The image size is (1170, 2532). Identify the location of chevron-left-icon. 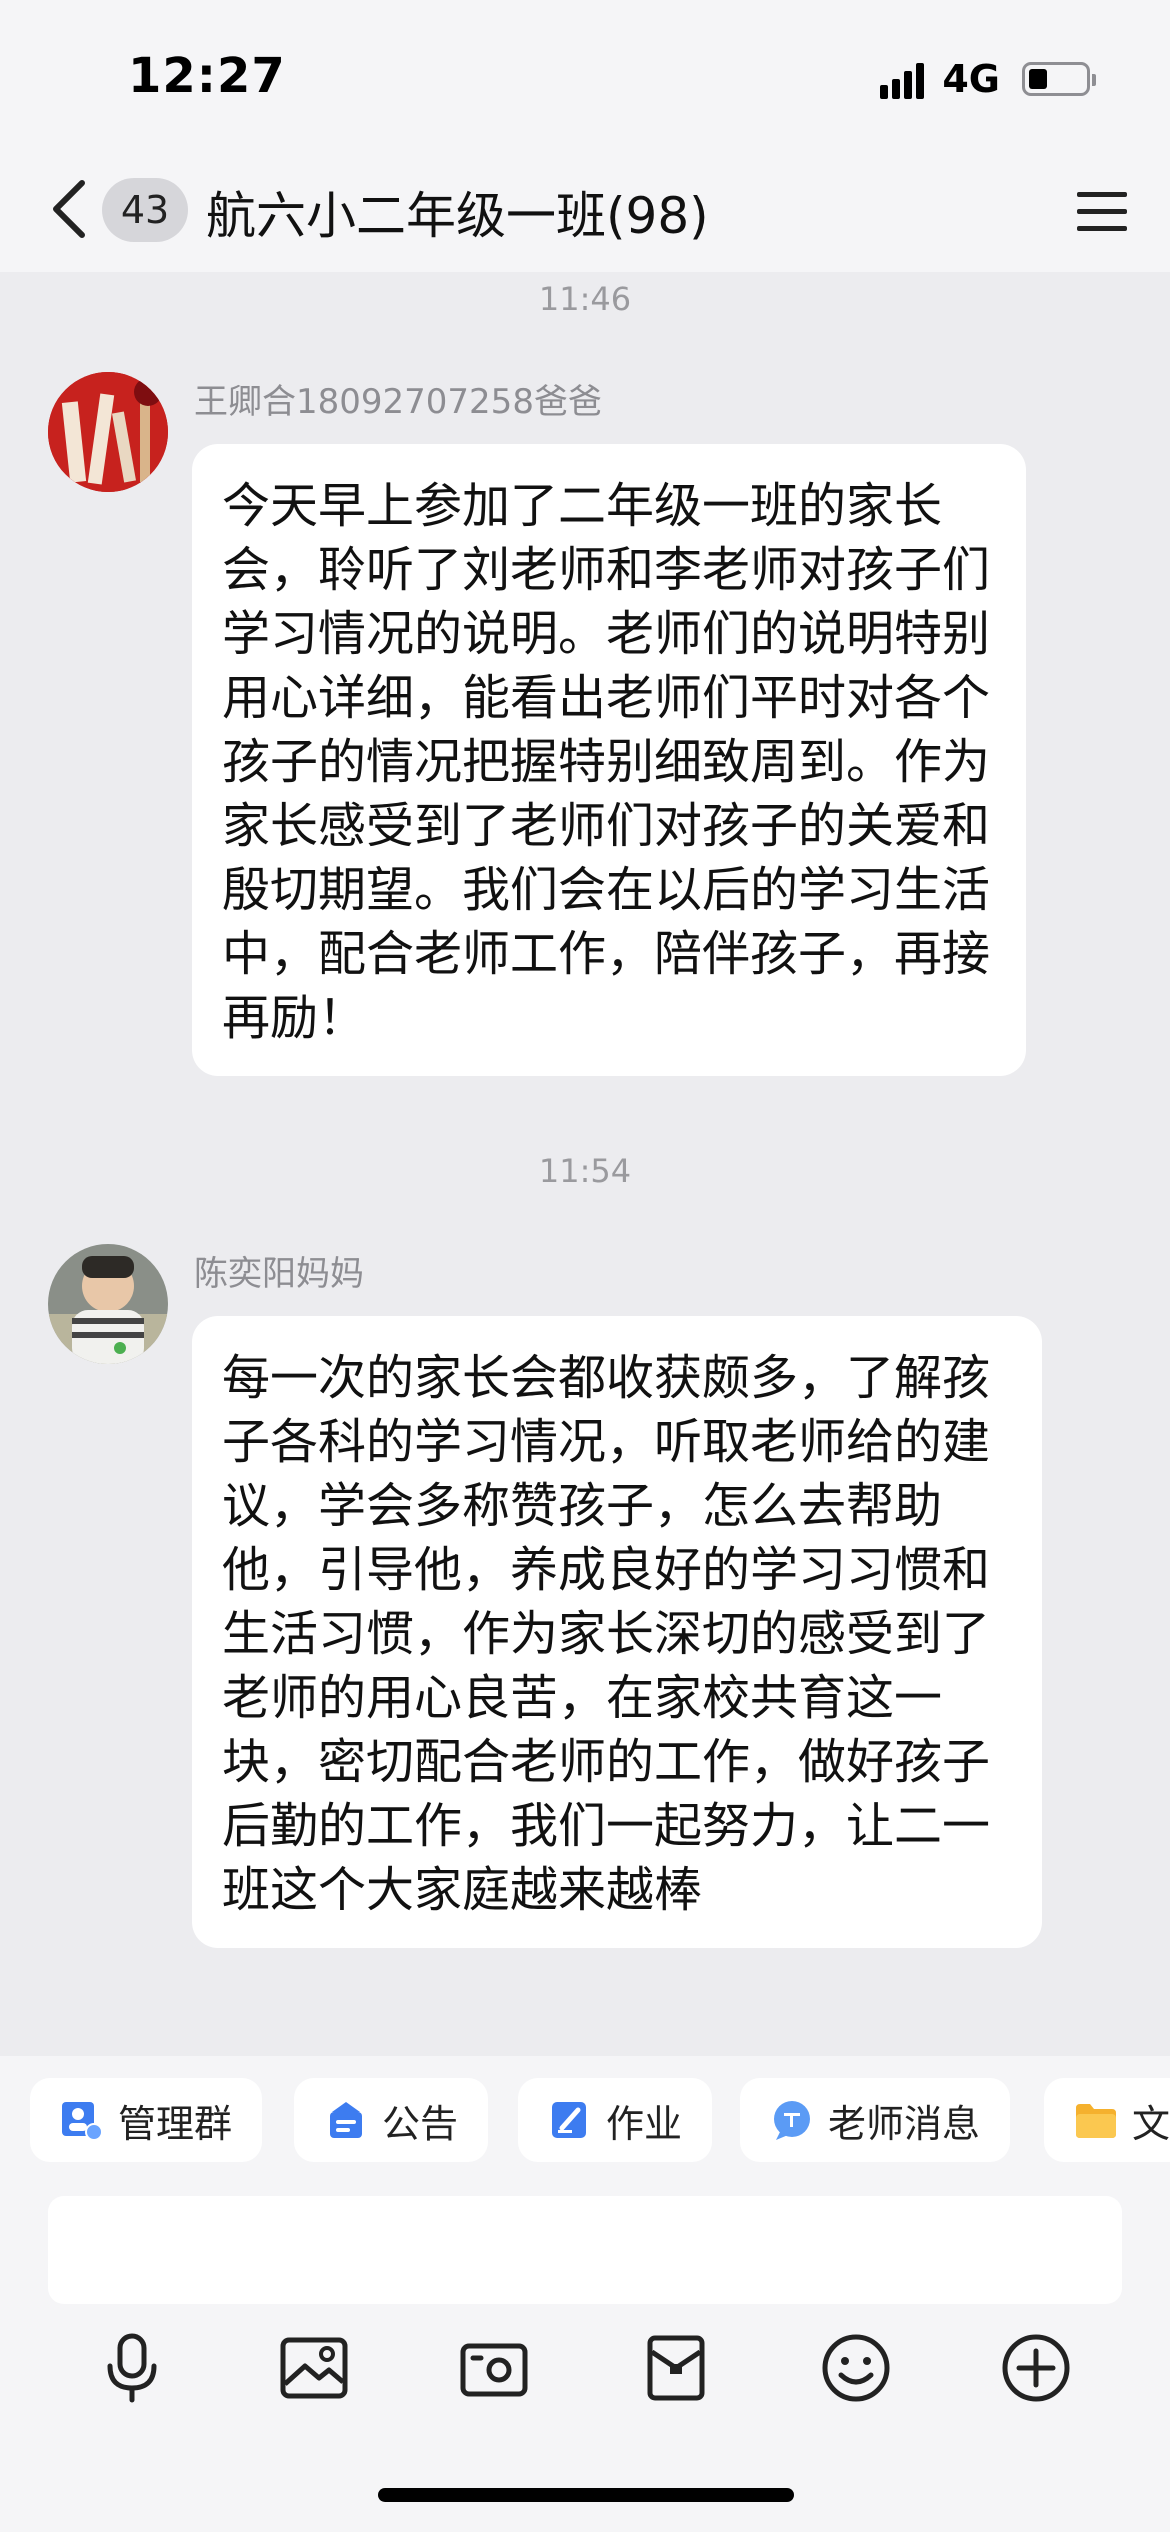
(69, 209).